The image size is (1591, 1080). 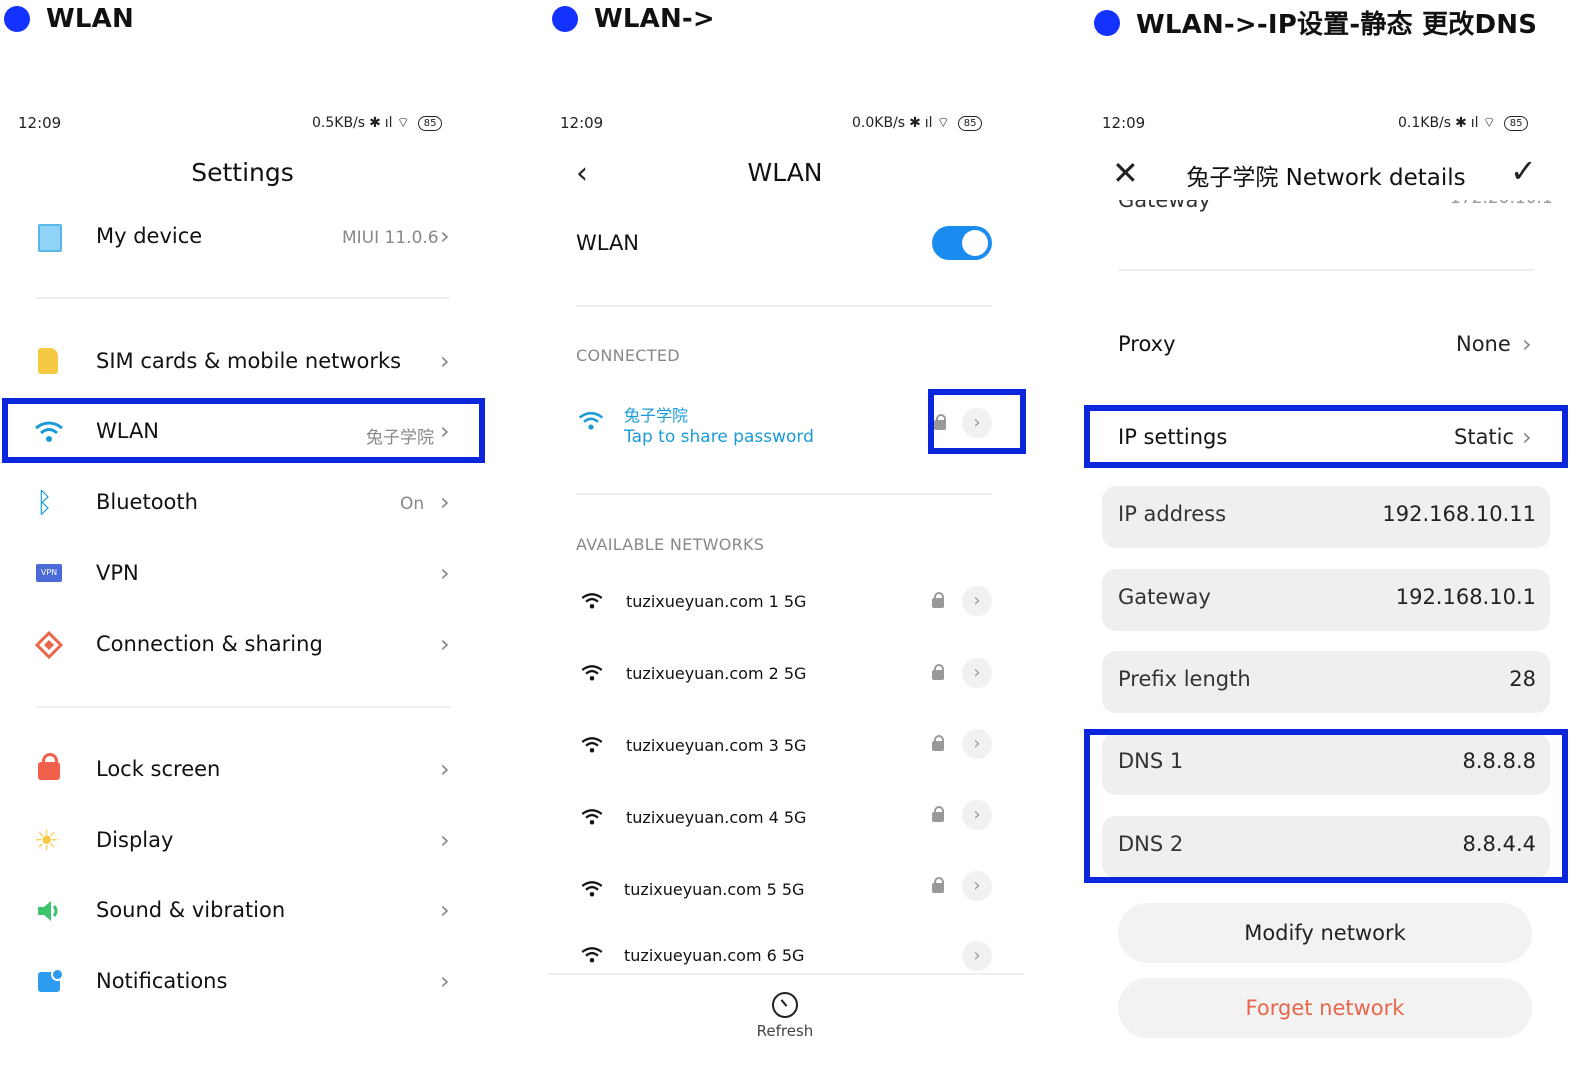 I want to click on field-label: Gateway, so click(x=1164, y=597).